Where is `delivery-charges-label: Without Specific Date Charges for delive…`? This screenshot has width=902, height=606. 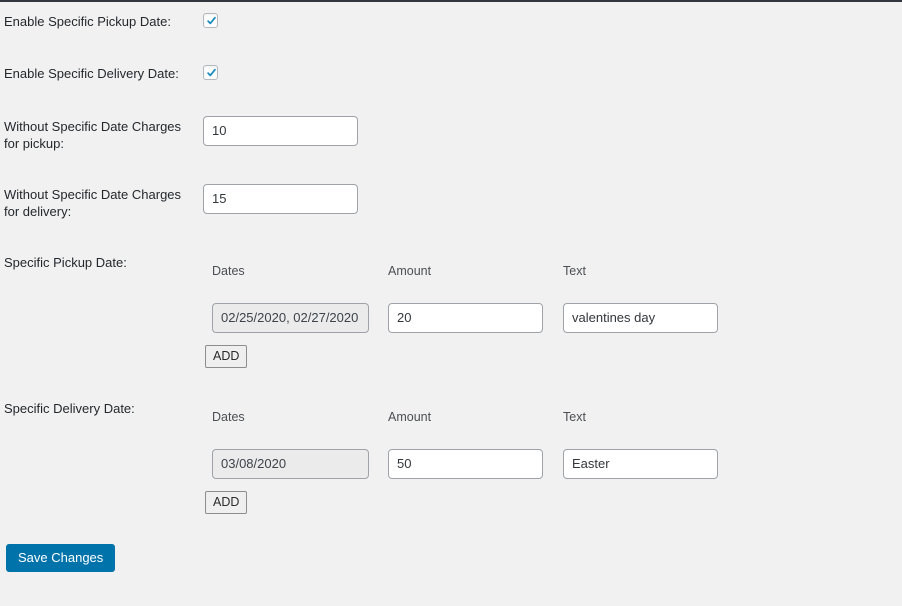
delivery-charges-label: Without Specific Date Charges for delive… is located at coordinates (93, 203).